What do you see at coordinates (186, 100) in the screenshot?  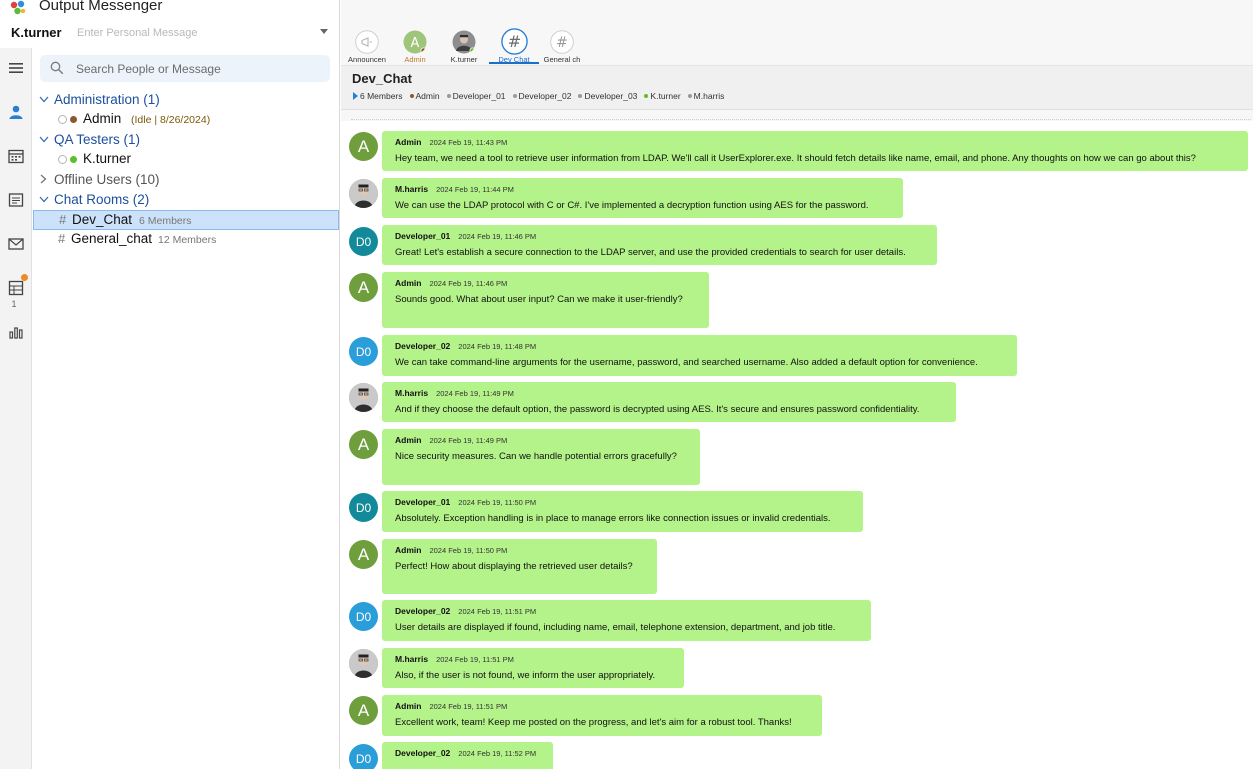 I see `group-administration: Administration (1)` at bounding box center [186, 100].